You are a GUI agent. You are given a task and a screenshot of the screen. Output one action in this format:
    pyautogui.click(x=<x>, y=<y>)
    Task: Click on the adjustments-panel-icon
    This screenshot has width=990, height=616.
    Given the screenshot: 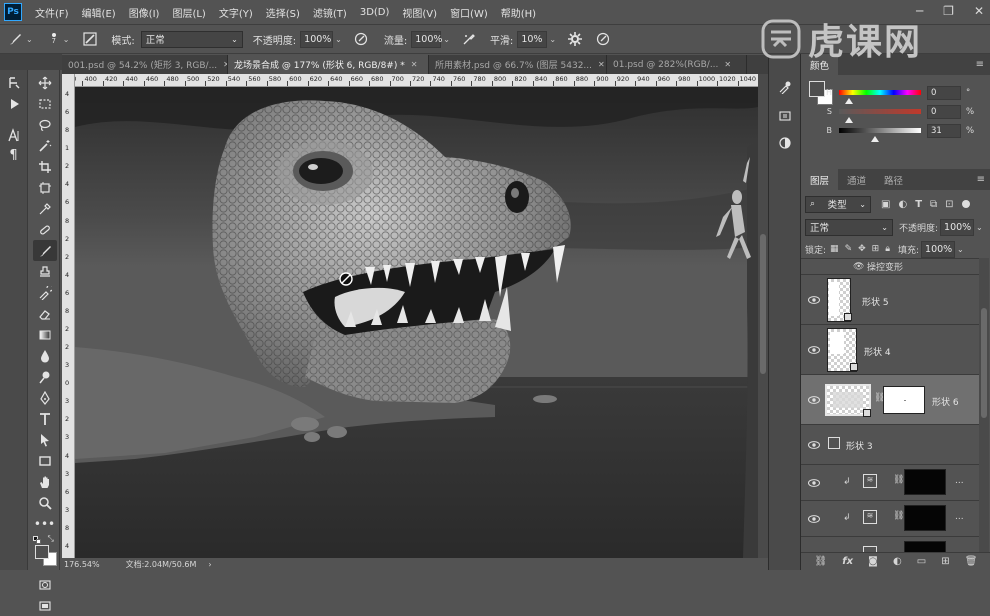 What is the action you would take?
    pyautogui.click(x=785, y=142)
    